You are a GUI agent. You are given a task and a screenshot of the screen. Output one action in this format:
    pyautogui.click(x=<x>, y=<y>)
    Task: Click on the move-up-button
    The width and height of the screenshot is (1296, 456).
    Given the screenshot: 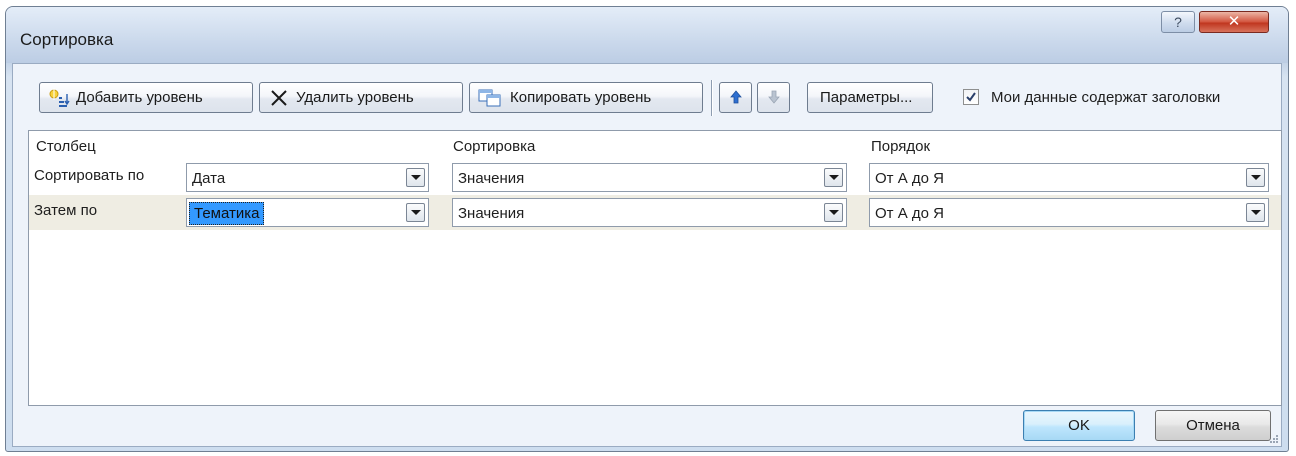 What is the action you would take?
    pyautogui.click(x=735, y=97)
    